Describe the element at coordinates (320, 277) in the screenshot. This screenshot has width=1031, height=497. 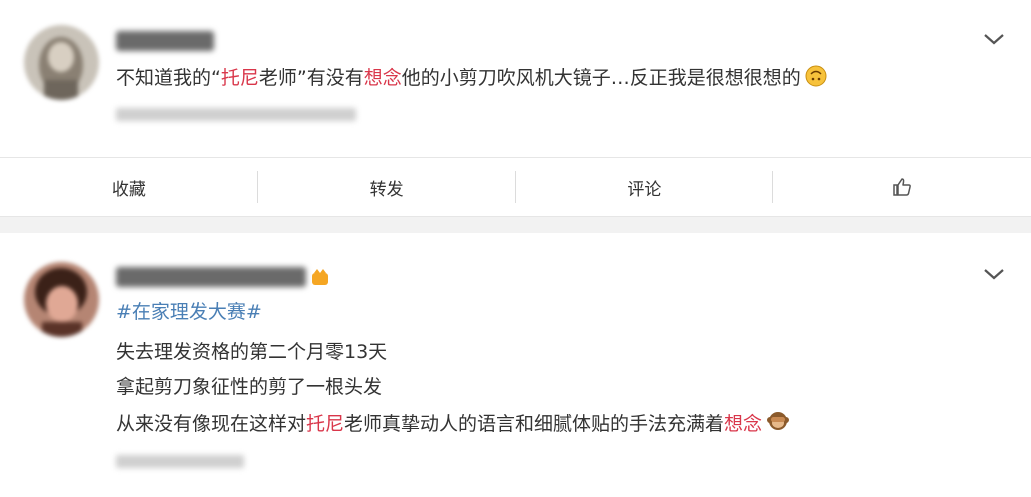
I see `vip-crown-icon` at that location.